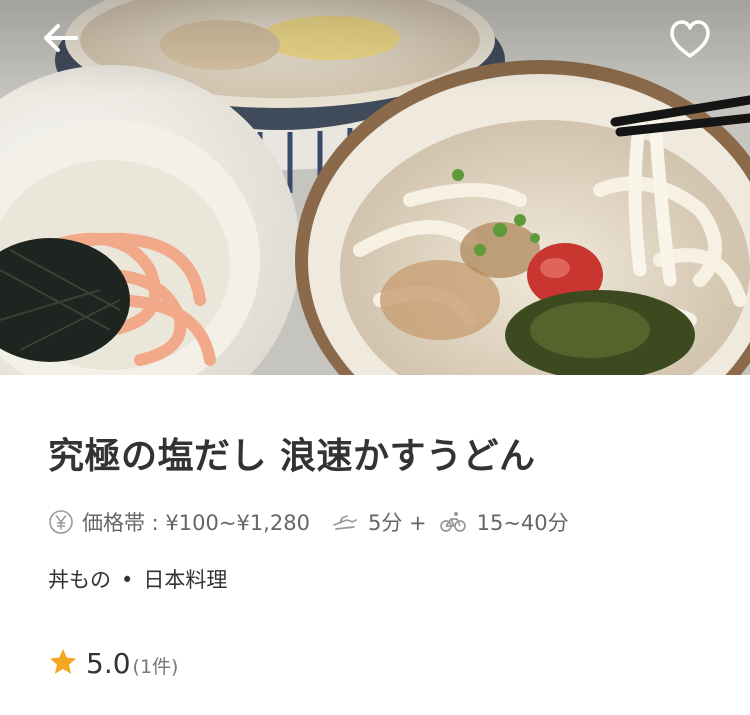  Describe the element at coordinates (453, 522) in the screenshot. I see `bicycle-icon` at that location.